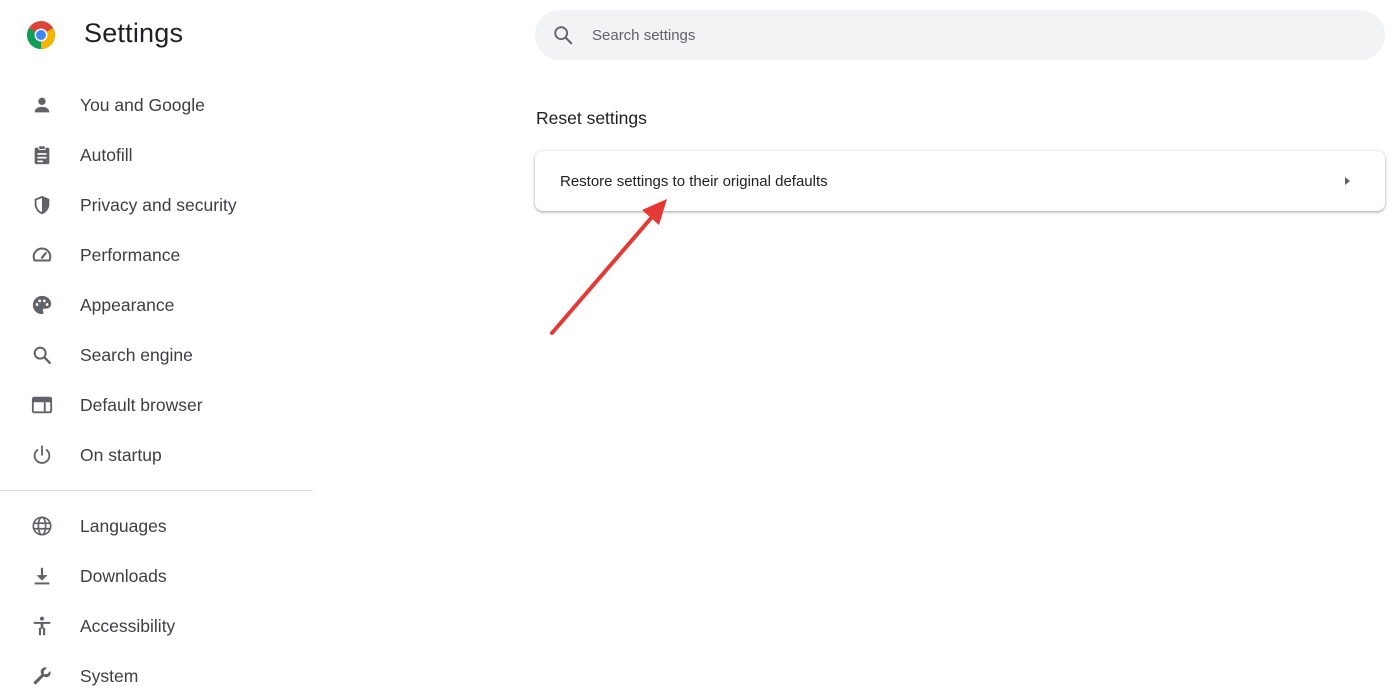 The width and height of the screenshot is (1396, 698). Describe the element at coordinates (41, 35) in the screenshot. I see `chrome-logo-icon` at that location.